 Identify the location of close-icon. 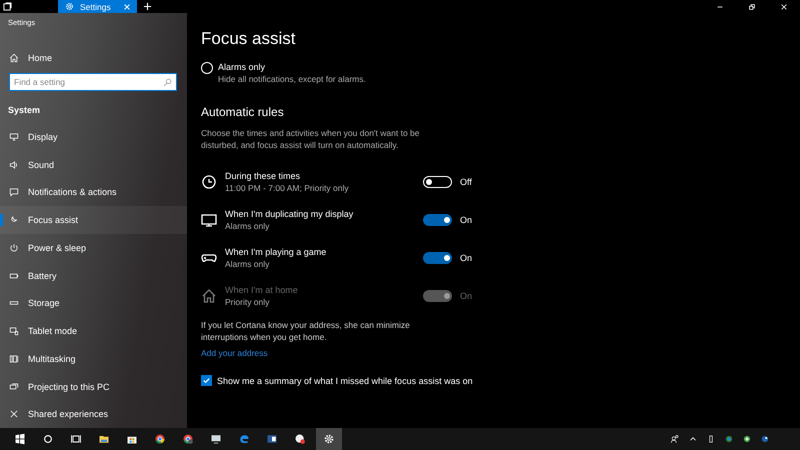
(784, 6).